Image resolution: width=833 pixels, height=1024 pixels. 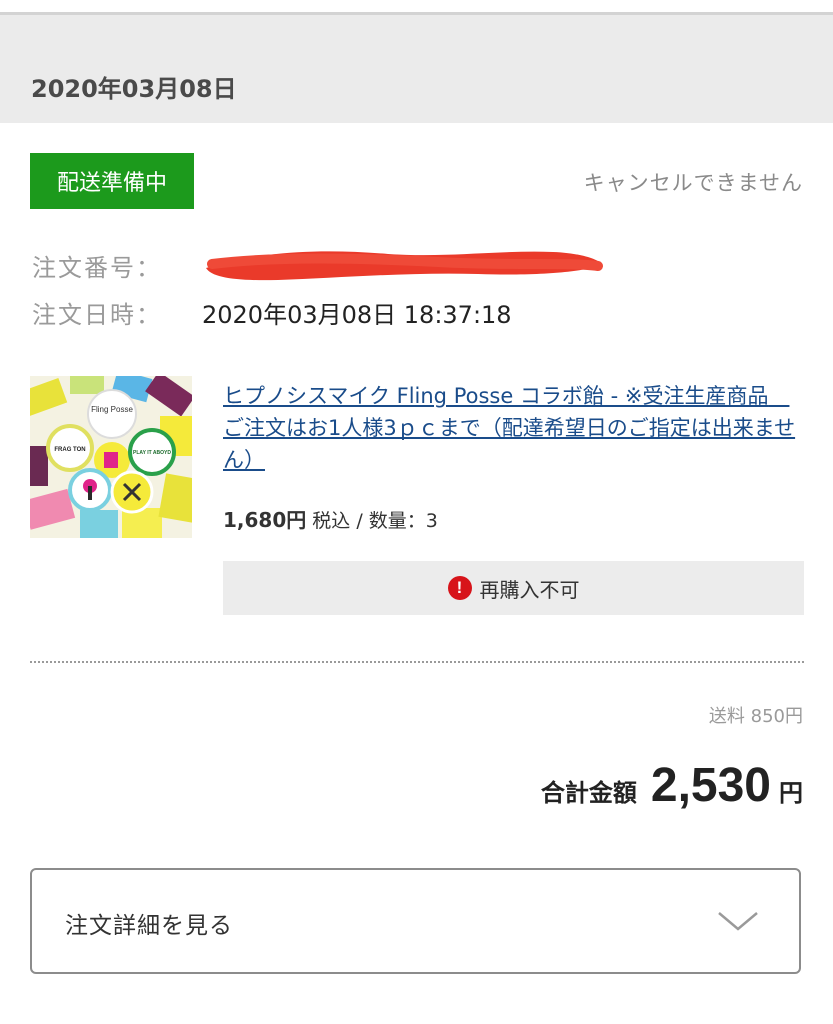 I want to click on order-number-label: 注文番号：, so click(x=97, y=268).